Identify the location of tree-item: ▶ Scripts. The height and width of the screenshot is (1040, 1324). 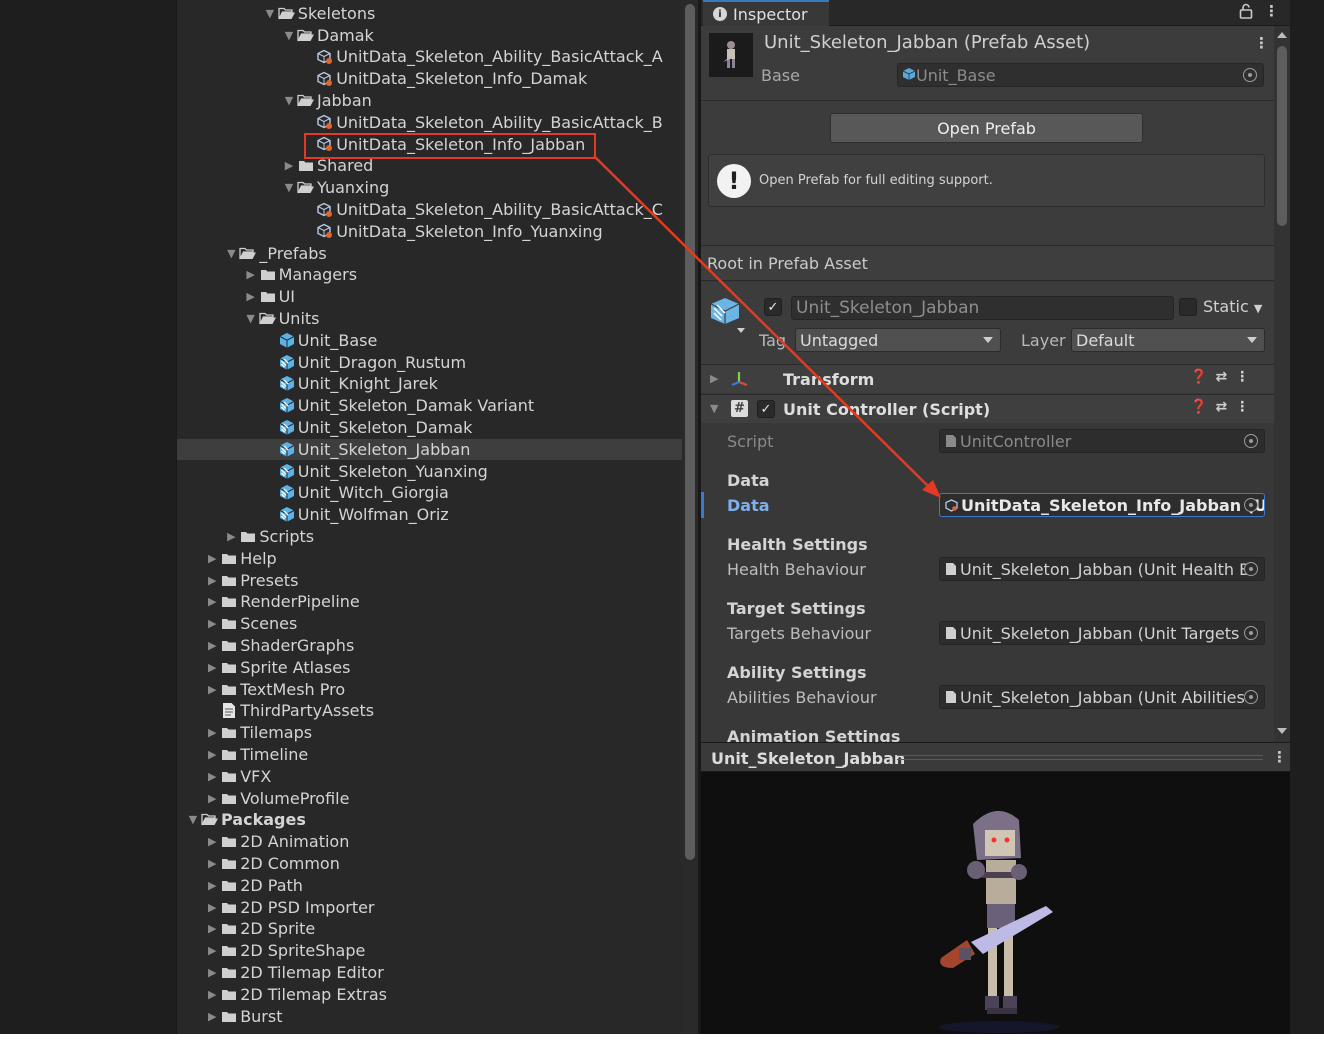
(429, 537).